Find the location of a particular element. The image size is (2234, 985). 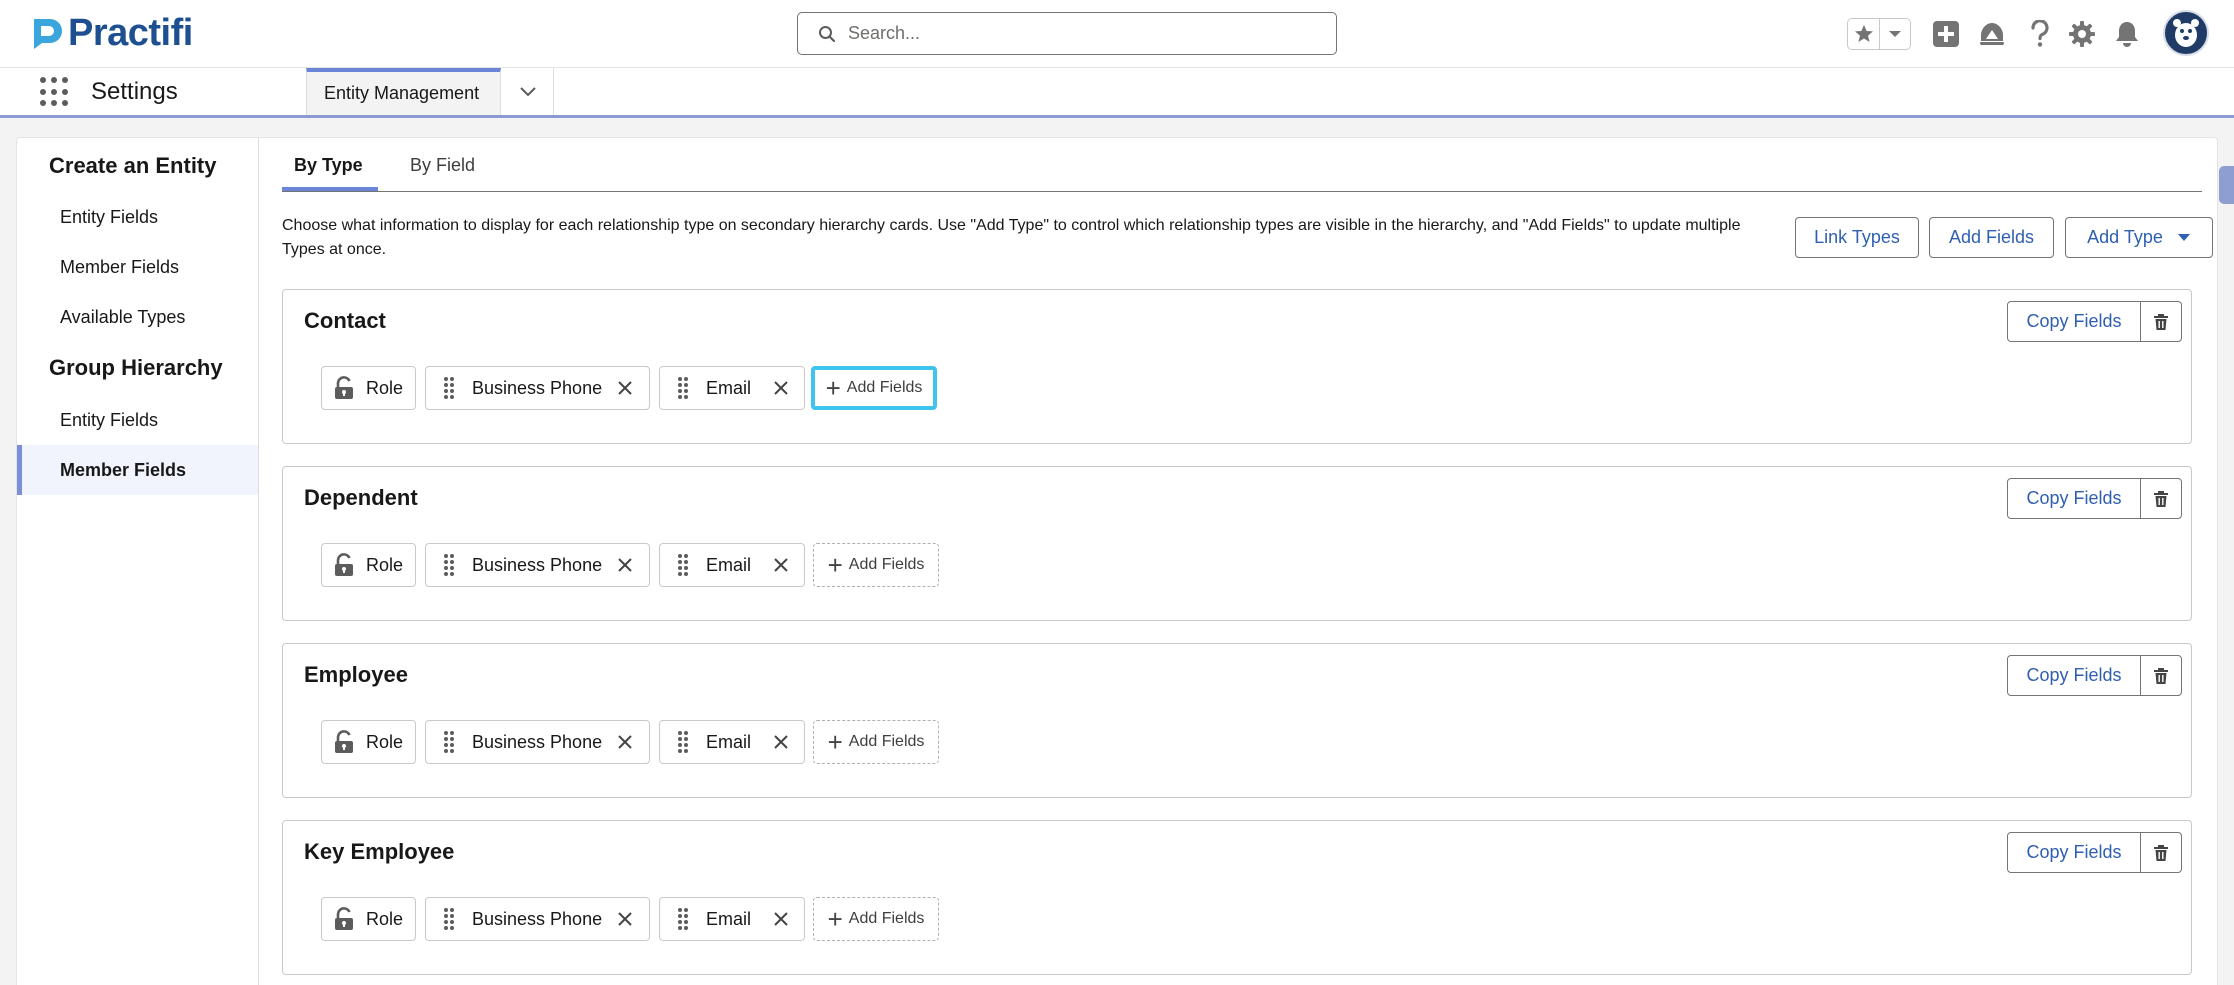

field-label: Role is located at coordinates (385, 387).